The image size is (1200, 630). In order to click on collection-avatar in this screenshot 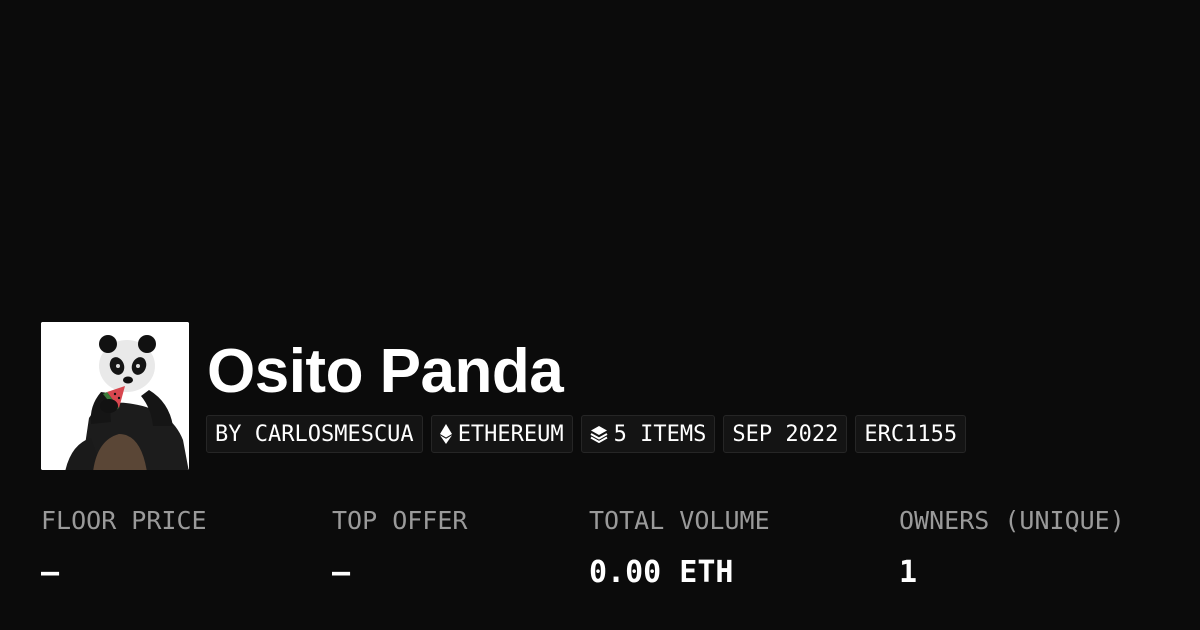, I will do `click(115, 396)`.